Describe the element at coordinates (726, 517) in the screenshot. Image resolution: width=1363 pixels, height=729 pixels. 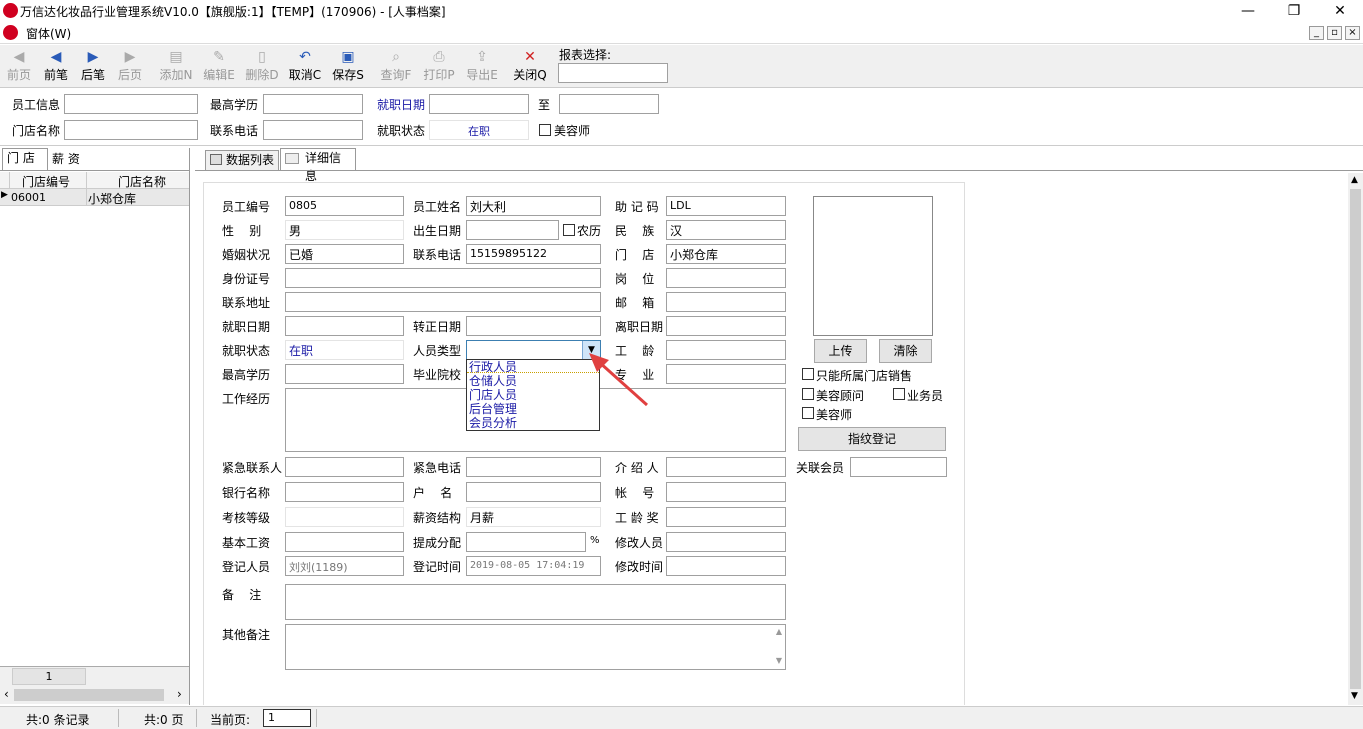
I see `seniority-bonus-input` at that location.